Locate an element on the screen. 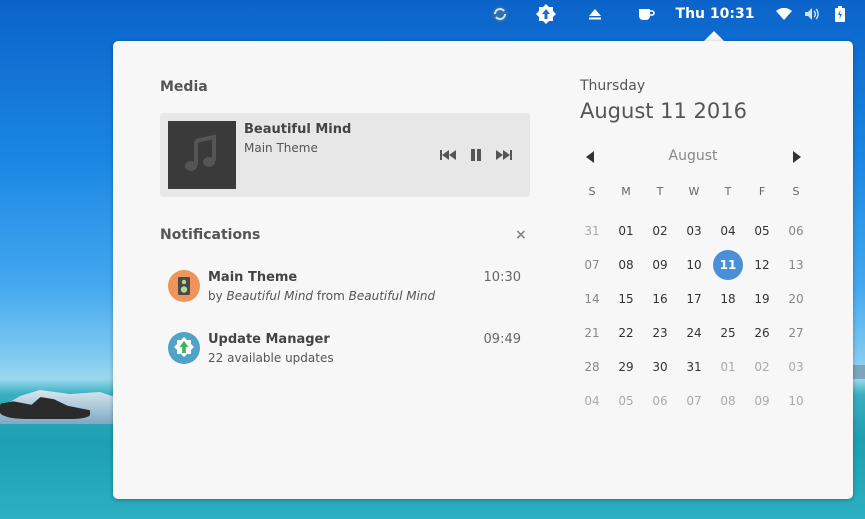  media-player-card: Beautiful Mind Main Theme is located at coordinates (345, 155).